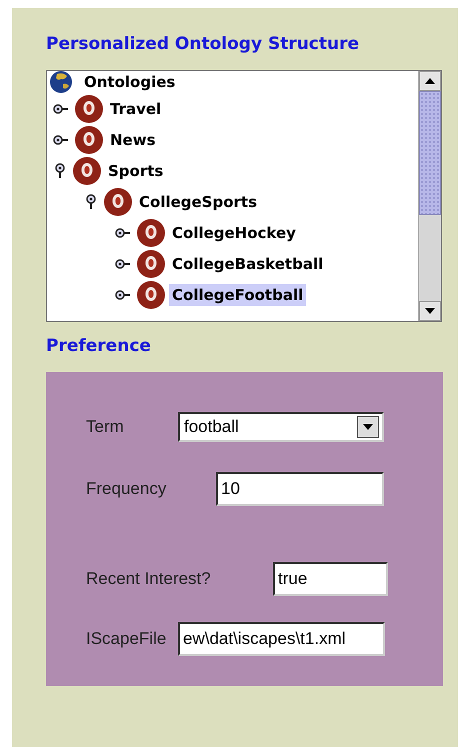 The image size is (463, 747). What do you see at coordinates (247, 263) in the screenshot?
I see `tree-item: CollegeBasketball` at bounding box center [247, 263].